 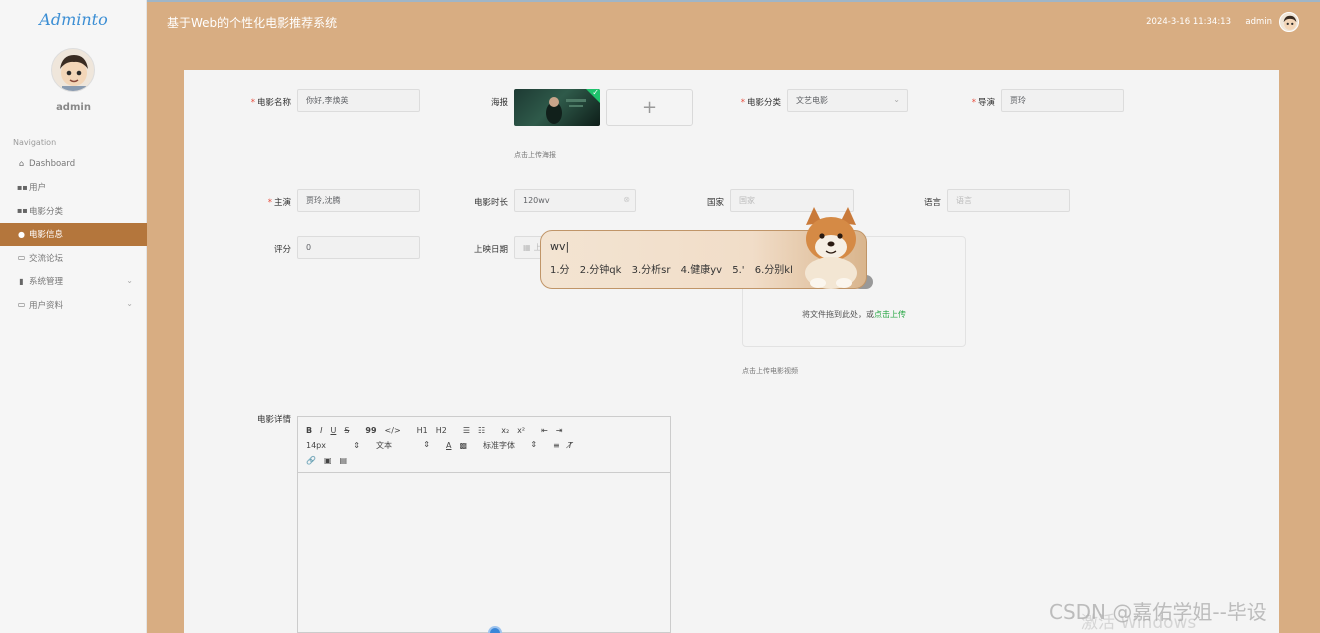 I want to click on bold-button: B, so click(x=309, y=430).